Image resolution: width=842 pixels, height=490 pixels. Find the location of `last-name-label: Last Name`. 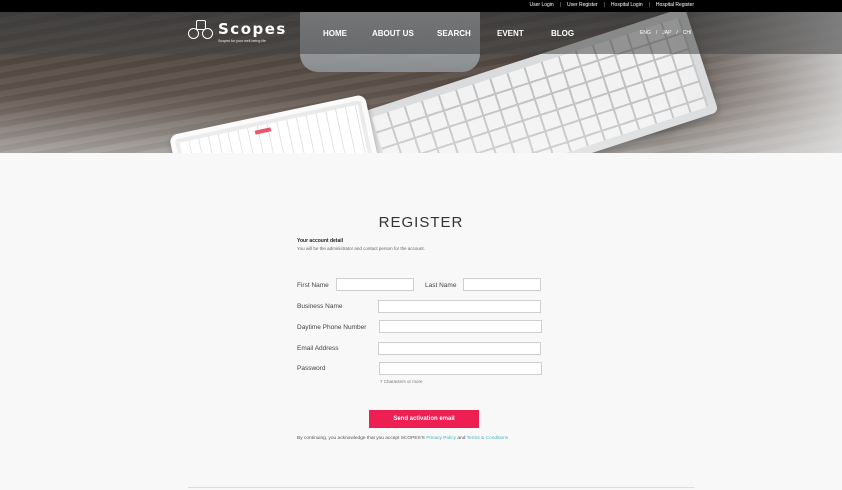

last-name-label: Last Name is located at coordinates (441, 285).